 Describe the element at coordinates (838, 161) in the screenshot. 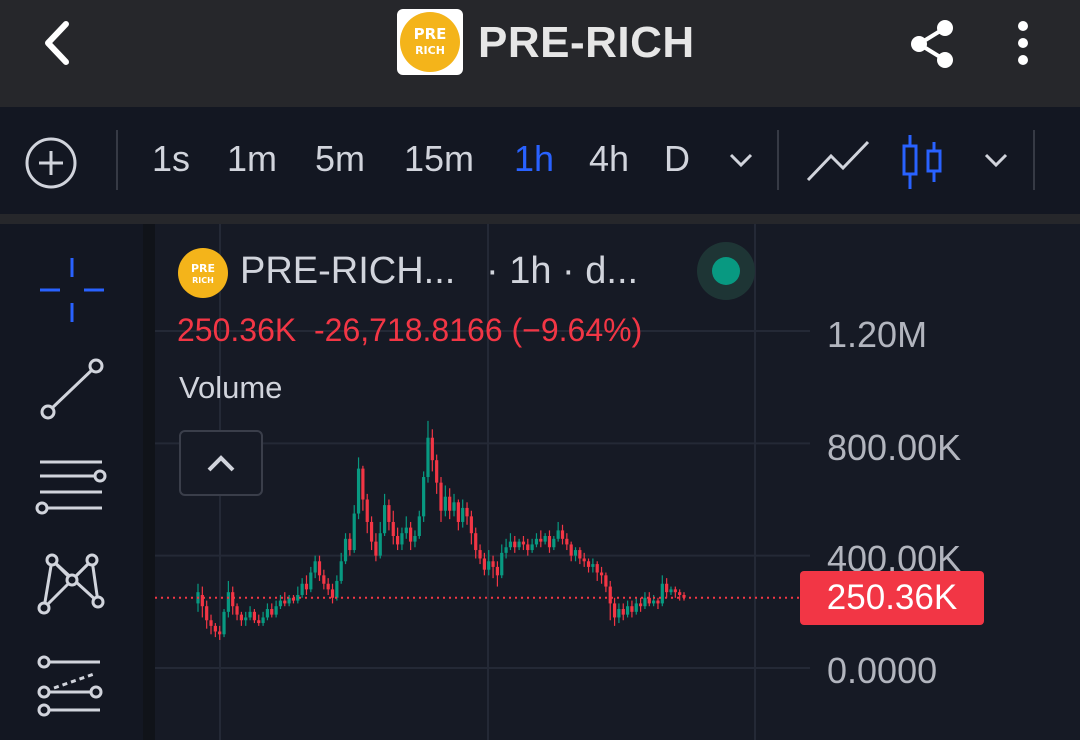

I see `line-chart-icon` at that location.